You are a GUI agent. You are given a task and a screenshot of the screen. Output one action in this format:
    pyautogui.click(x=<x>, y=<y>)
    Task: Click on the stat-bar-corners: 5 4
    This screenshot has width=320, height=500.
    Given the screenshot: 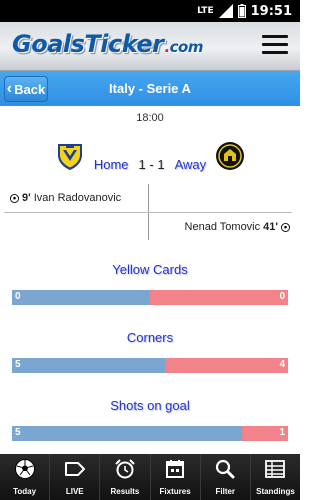 What is the action you would take?
    pyautogui.click(x=150, y=365)
    